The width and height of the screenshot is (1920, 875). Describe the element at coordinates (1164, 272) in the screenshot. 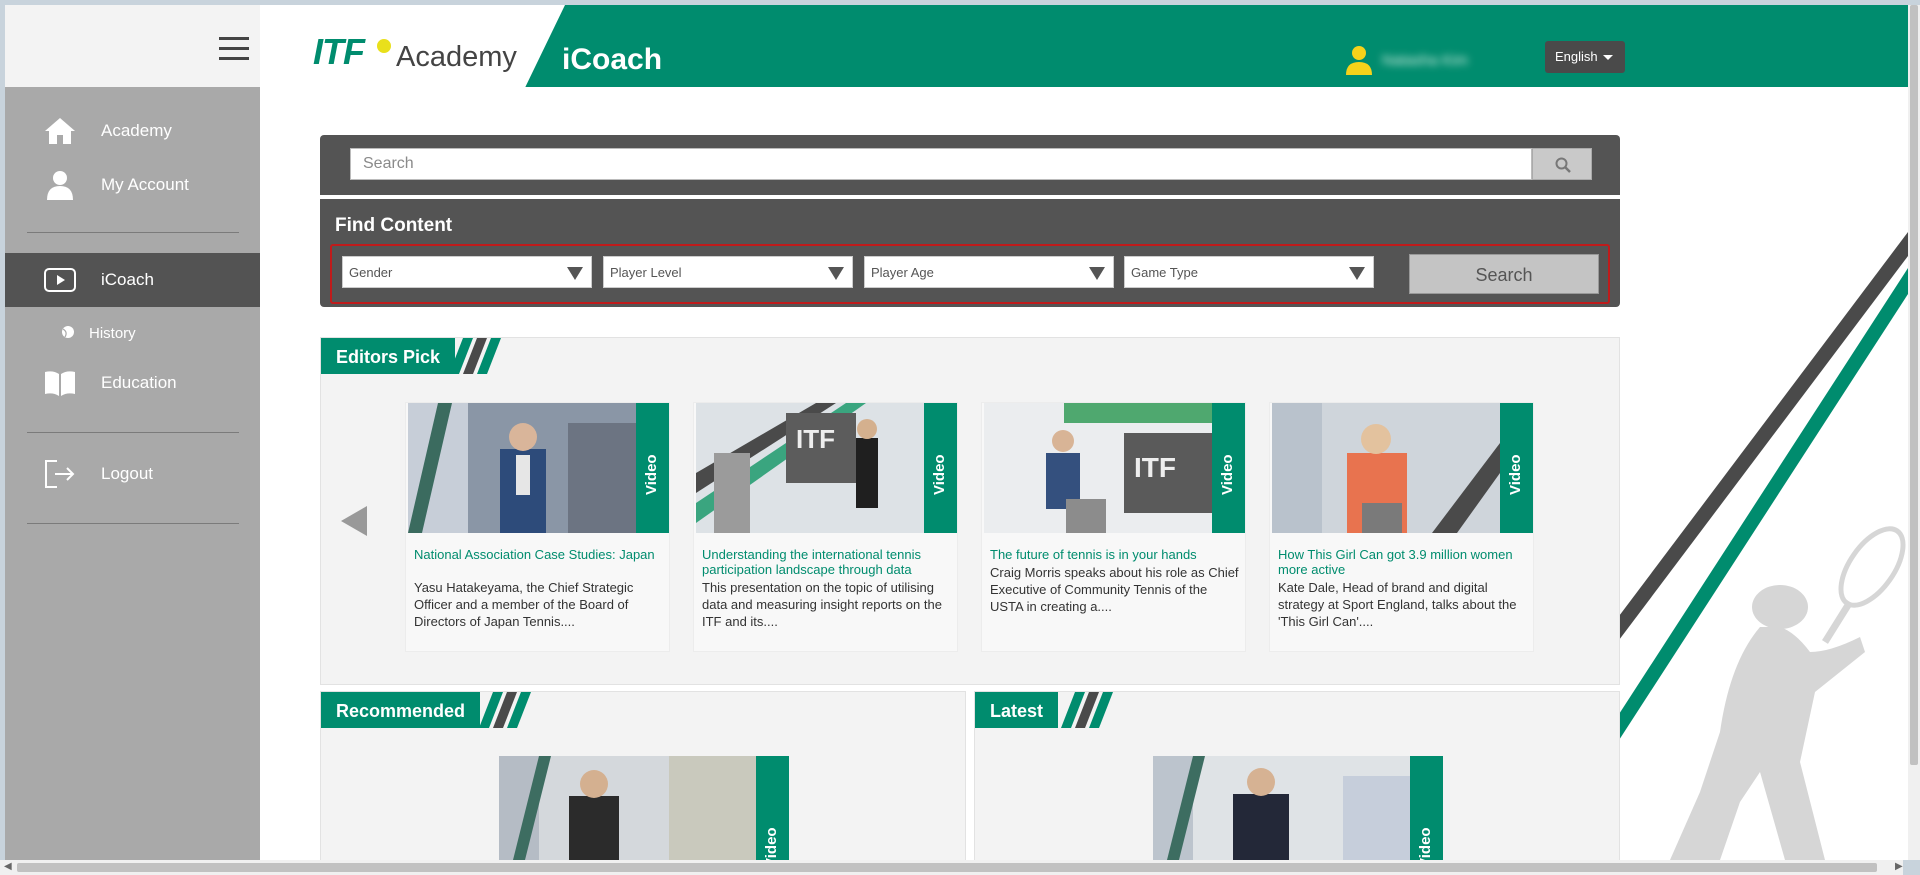

I see `select-label: Game Type` at that location.